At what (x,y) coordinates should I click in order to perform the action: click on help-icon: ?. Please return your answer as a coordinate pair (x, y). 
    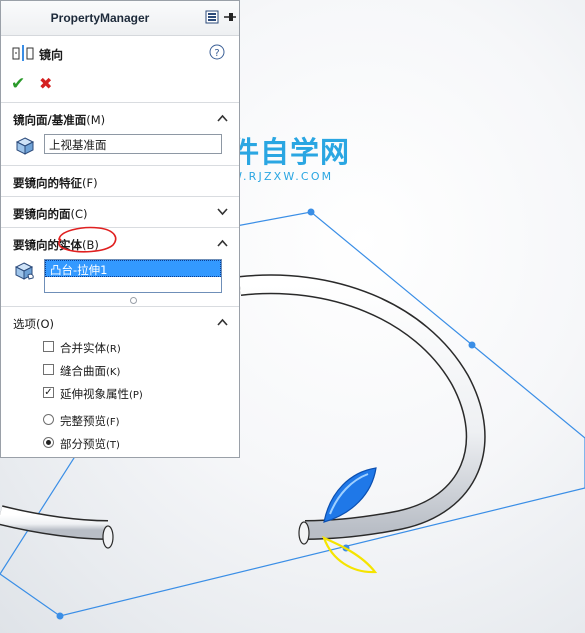
    Looking at the image, I should click on (217, 53).